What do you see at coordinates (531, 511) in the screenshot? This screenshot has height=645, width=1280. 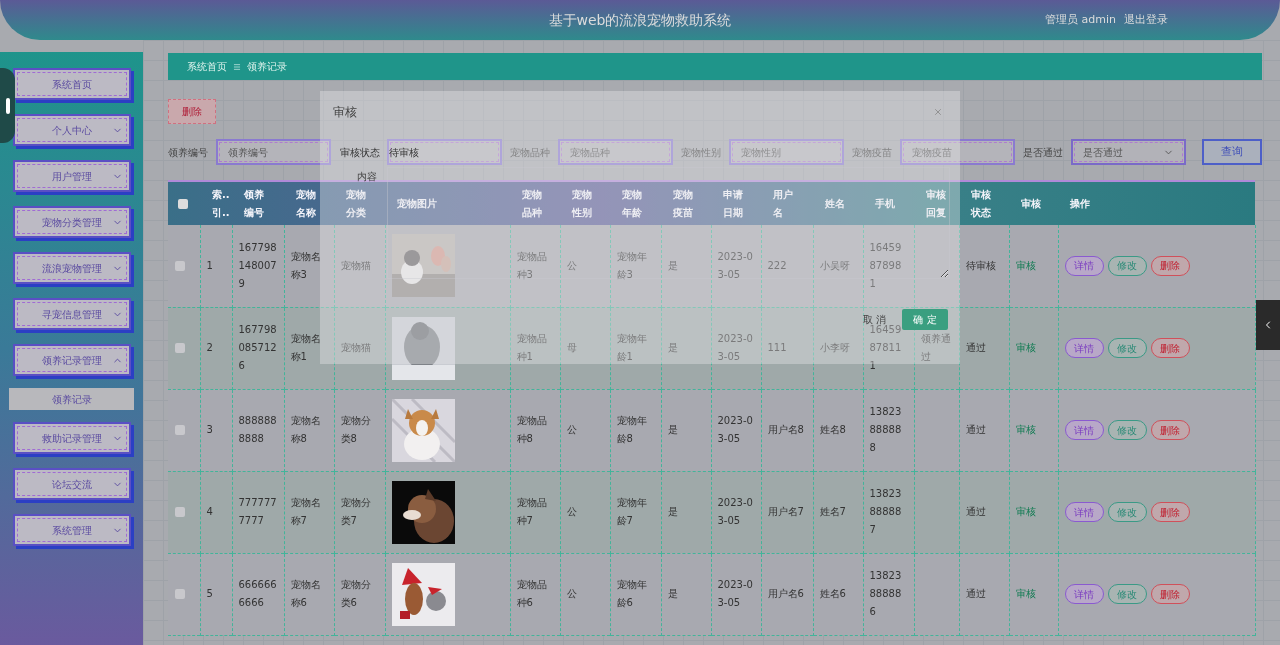 I see `table-cell: 宠物品种7` at bounding box center [531, 511].